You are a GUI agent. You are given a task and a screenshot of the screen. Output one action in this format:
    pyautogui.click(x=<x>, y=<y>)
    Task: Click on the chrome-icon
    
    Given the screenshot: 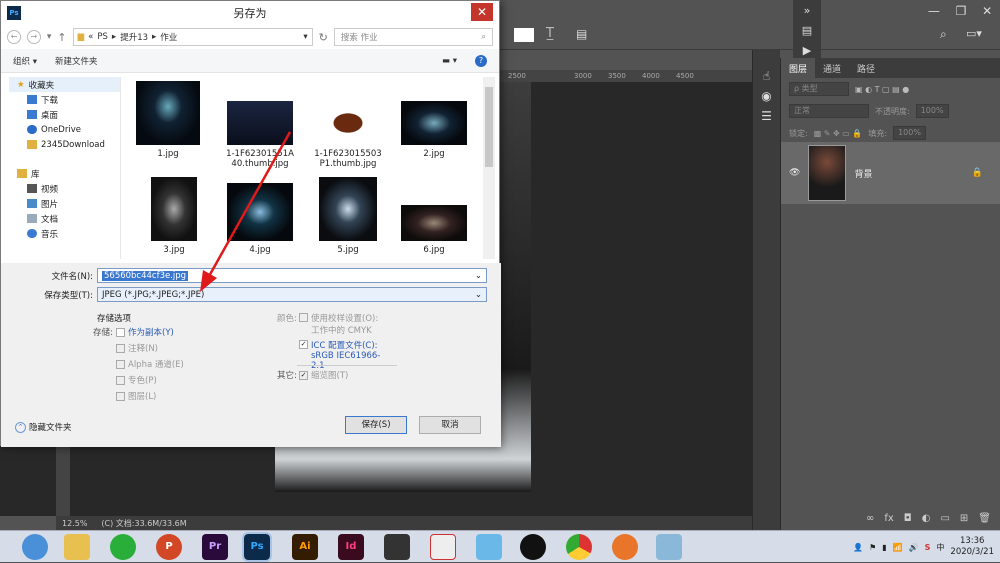 What is the action you would take?
    pyautogui.click(x=579, y=547)
    